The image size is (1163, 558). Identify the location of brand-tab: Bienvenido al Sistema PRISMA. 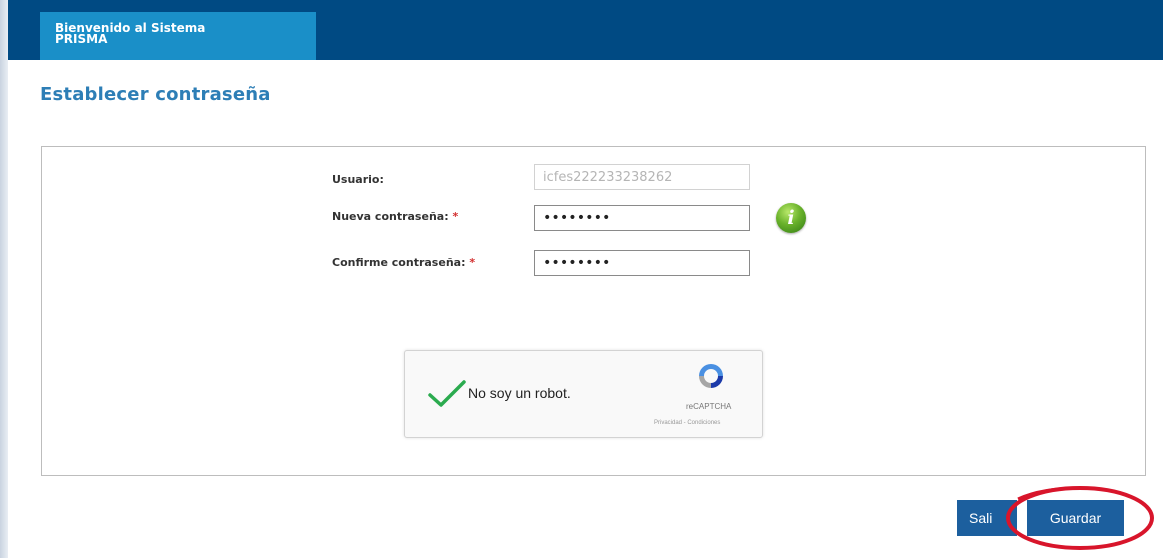
(178, 36).